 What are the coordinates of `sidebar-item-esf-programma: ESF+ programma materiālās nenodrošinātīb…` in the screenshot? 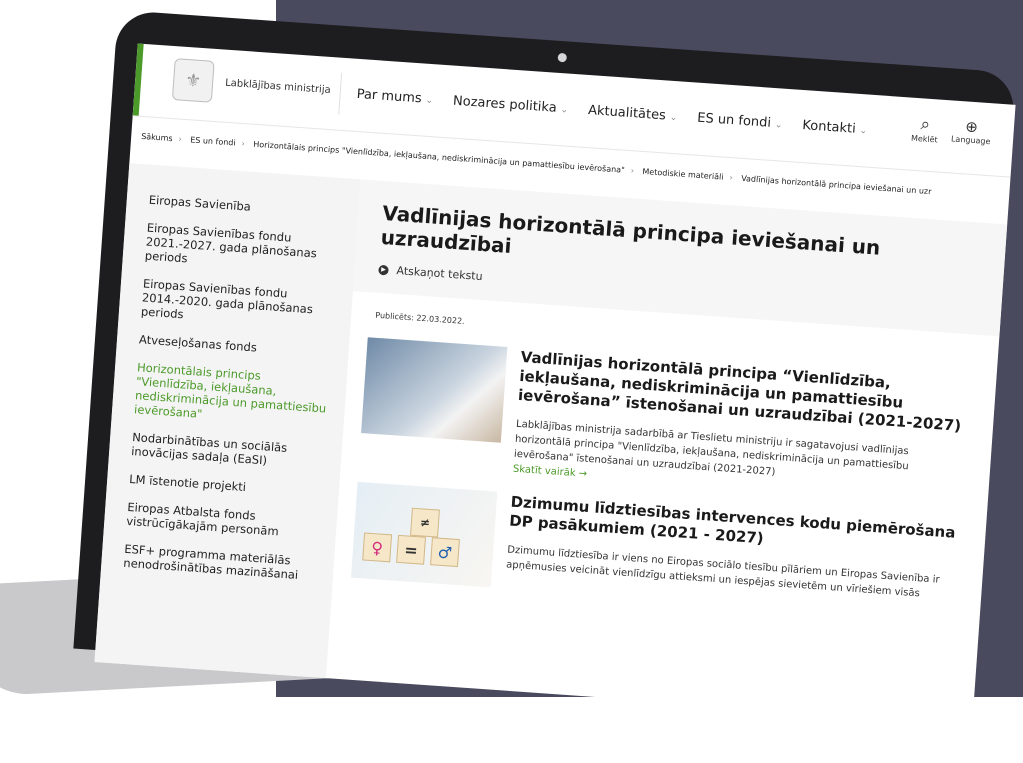 It's located at (219, 562).